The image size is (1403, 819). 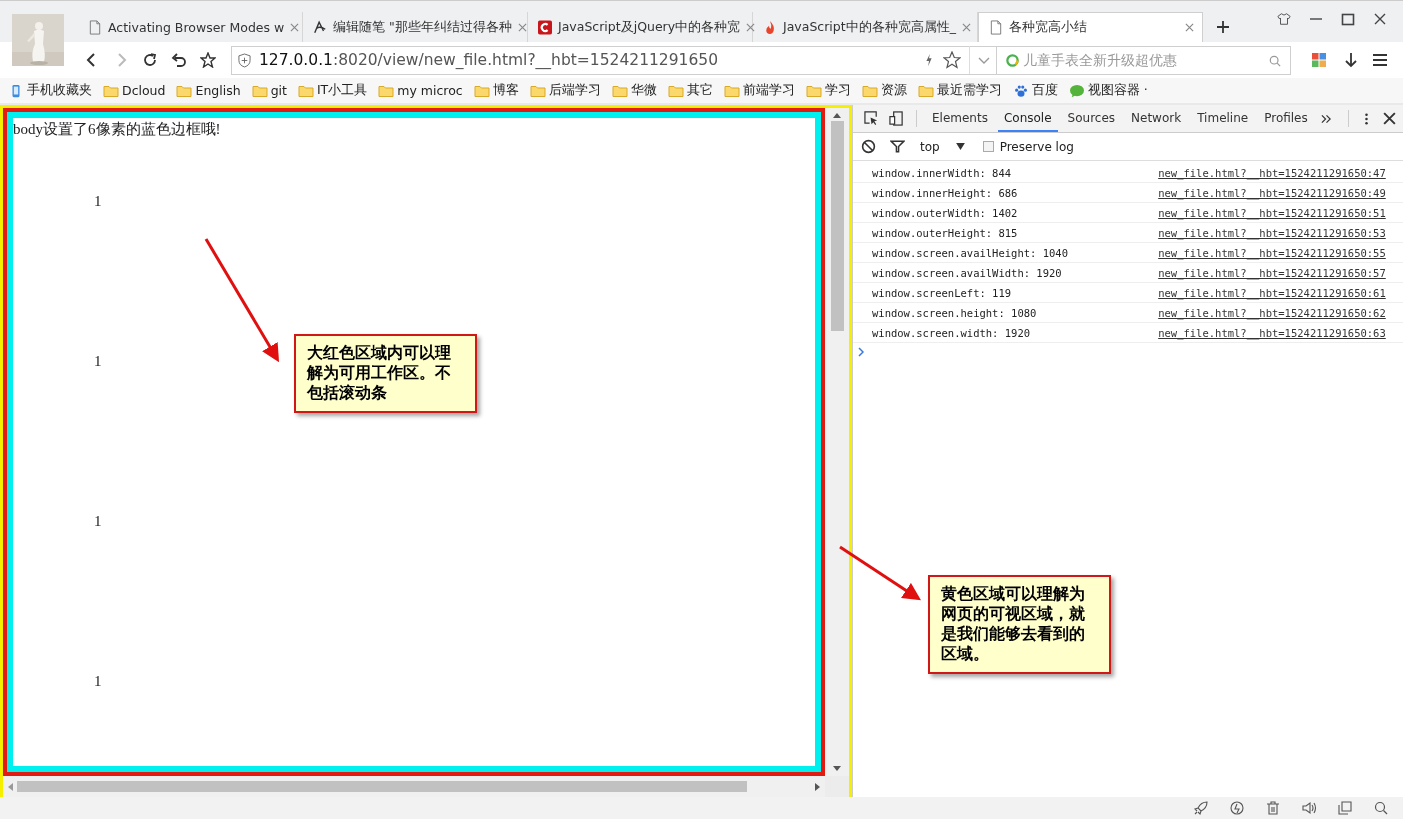 I want to click on source-link: new_file.html?__hbt=1524211291650:49, so click(x=1272, y=192).